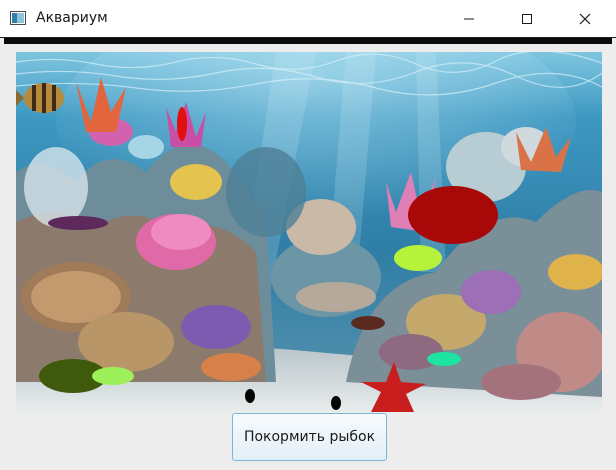 This screenshot has height=470, width=616. Describe the element at coordinates (368, 323) in the screenshot. I see `fish-brown` at that location.